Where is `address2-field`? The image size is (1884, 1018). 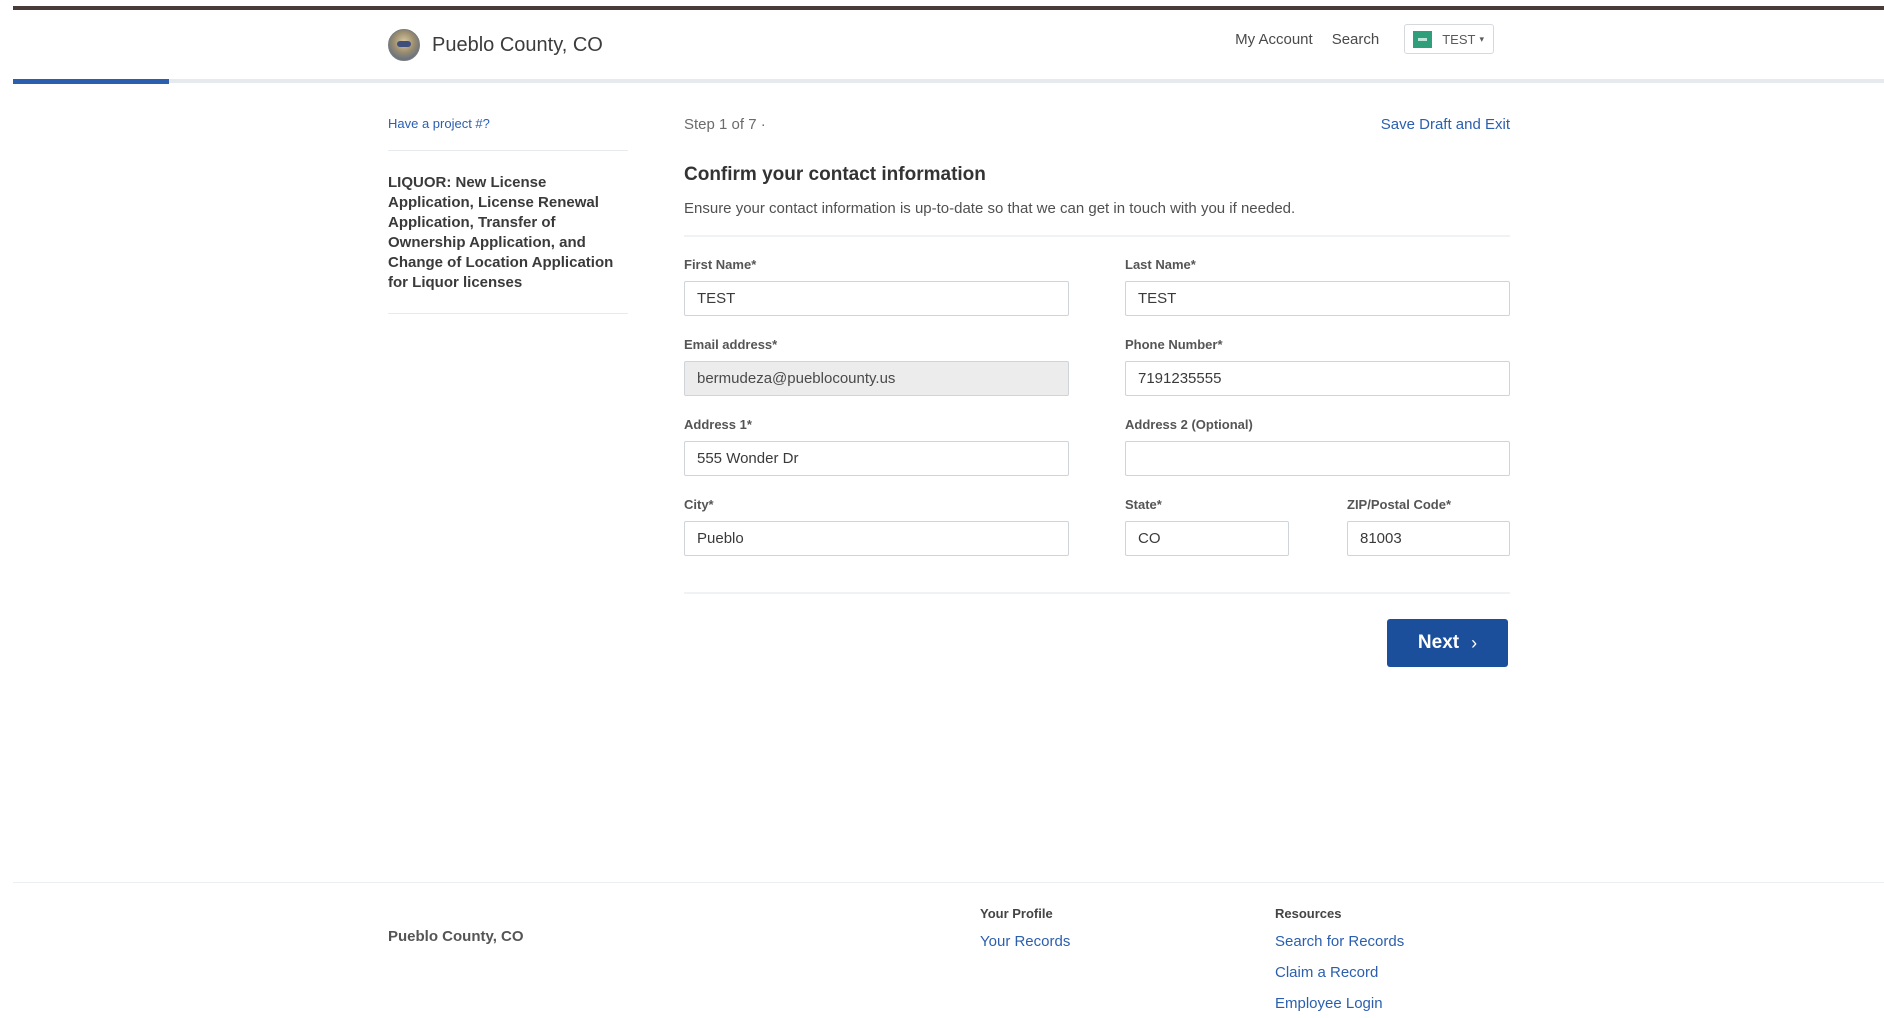 address2-field is located at coordinates (1317, 458).